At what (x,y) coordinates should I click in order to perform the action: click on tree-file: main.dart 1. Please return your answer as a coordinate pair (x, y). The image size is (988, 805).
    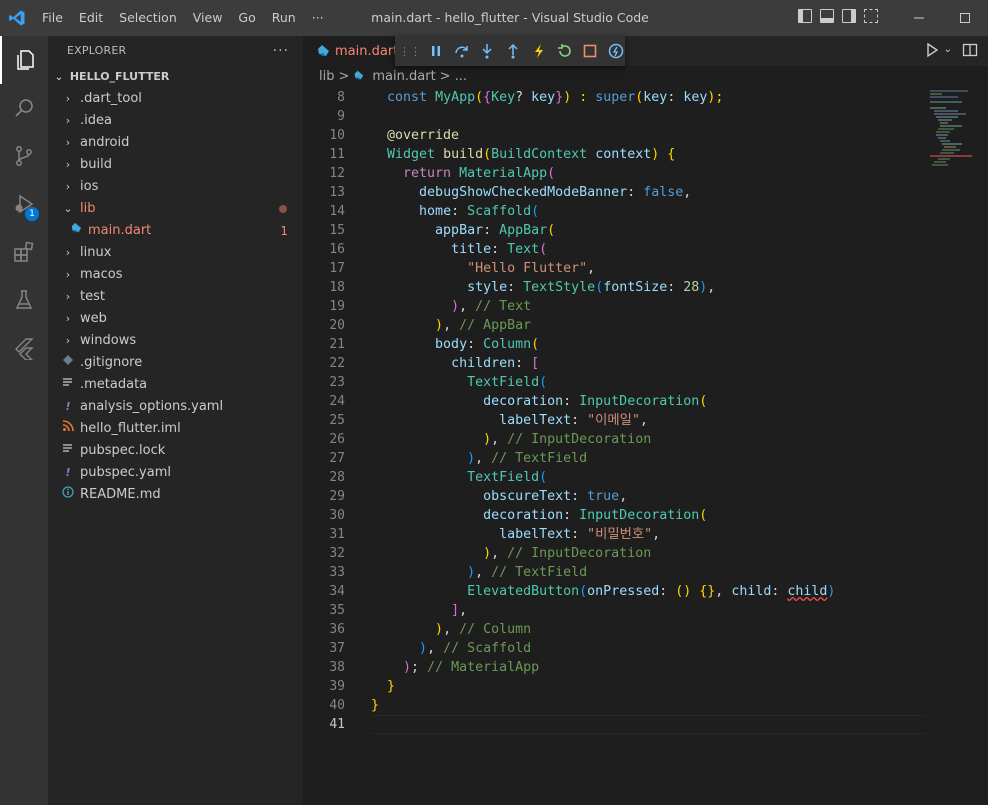
    Looking at the image, I should click on (175, 231).